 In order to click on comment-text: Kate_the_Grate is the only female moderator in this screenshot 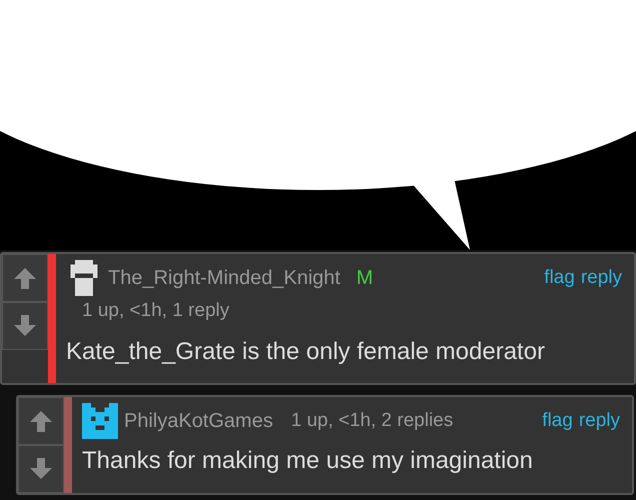, I will do `click(306, 352)`.